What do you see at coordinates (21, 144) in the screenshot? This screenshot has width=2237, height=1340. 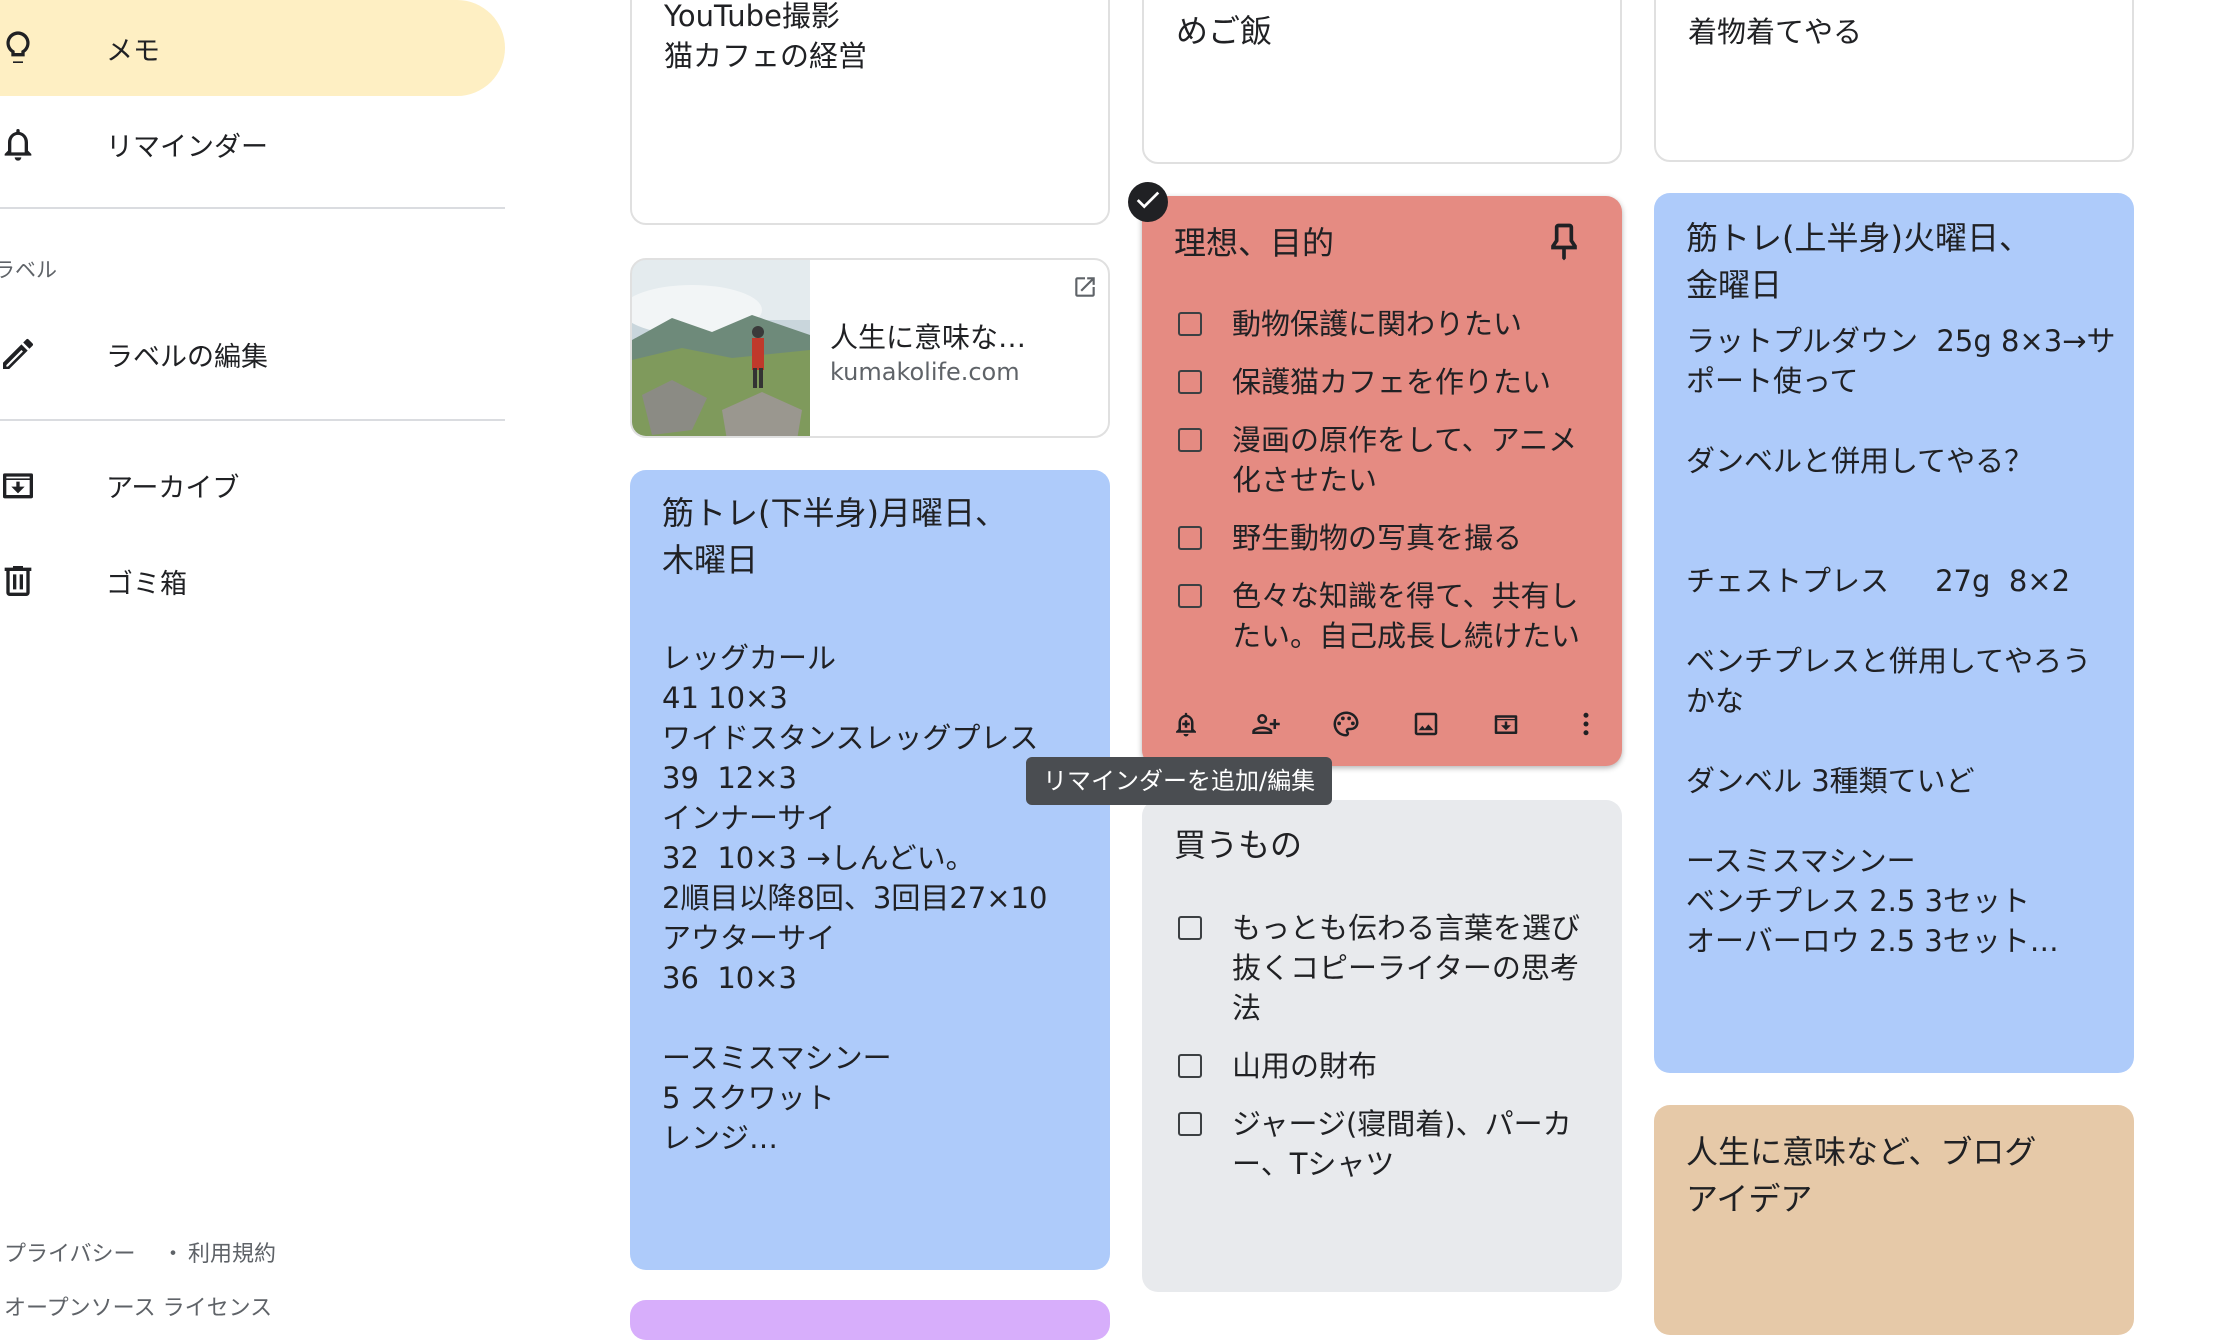 I see `bell-icon` at bounding box center [21, 144].